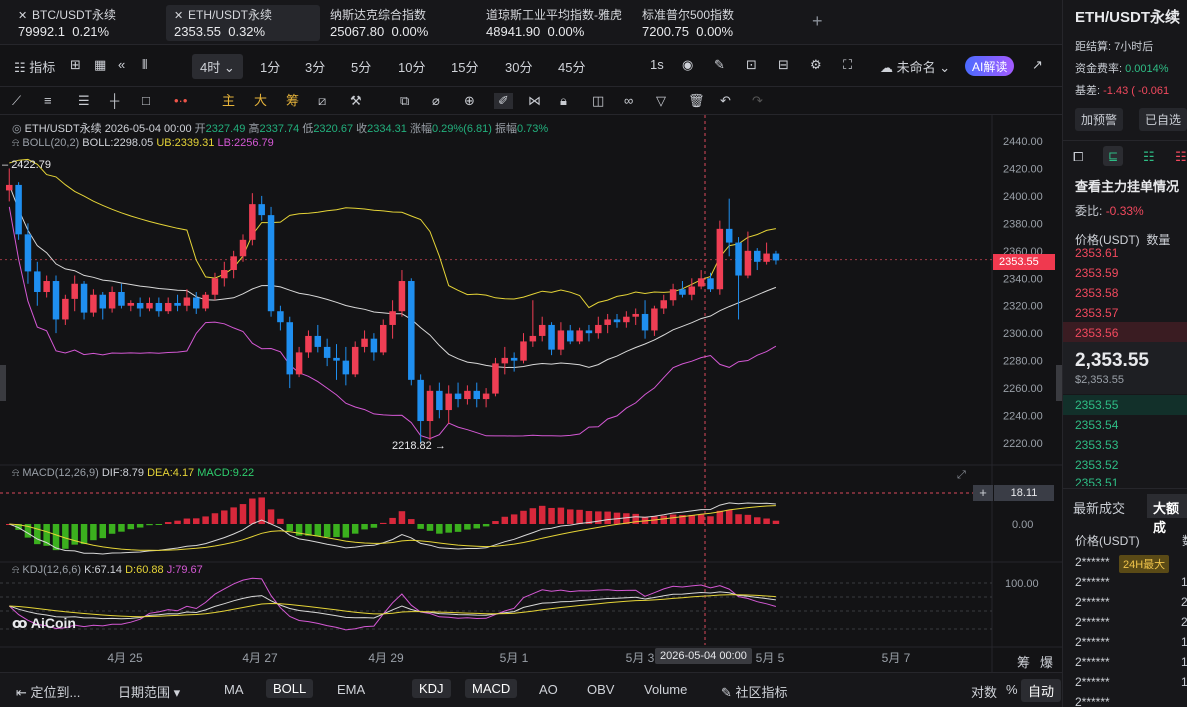  What do you see at coordinates (322, 101) in the screenshot?
I see `hide-icon: ⧄` at bounding box center [322, 101].